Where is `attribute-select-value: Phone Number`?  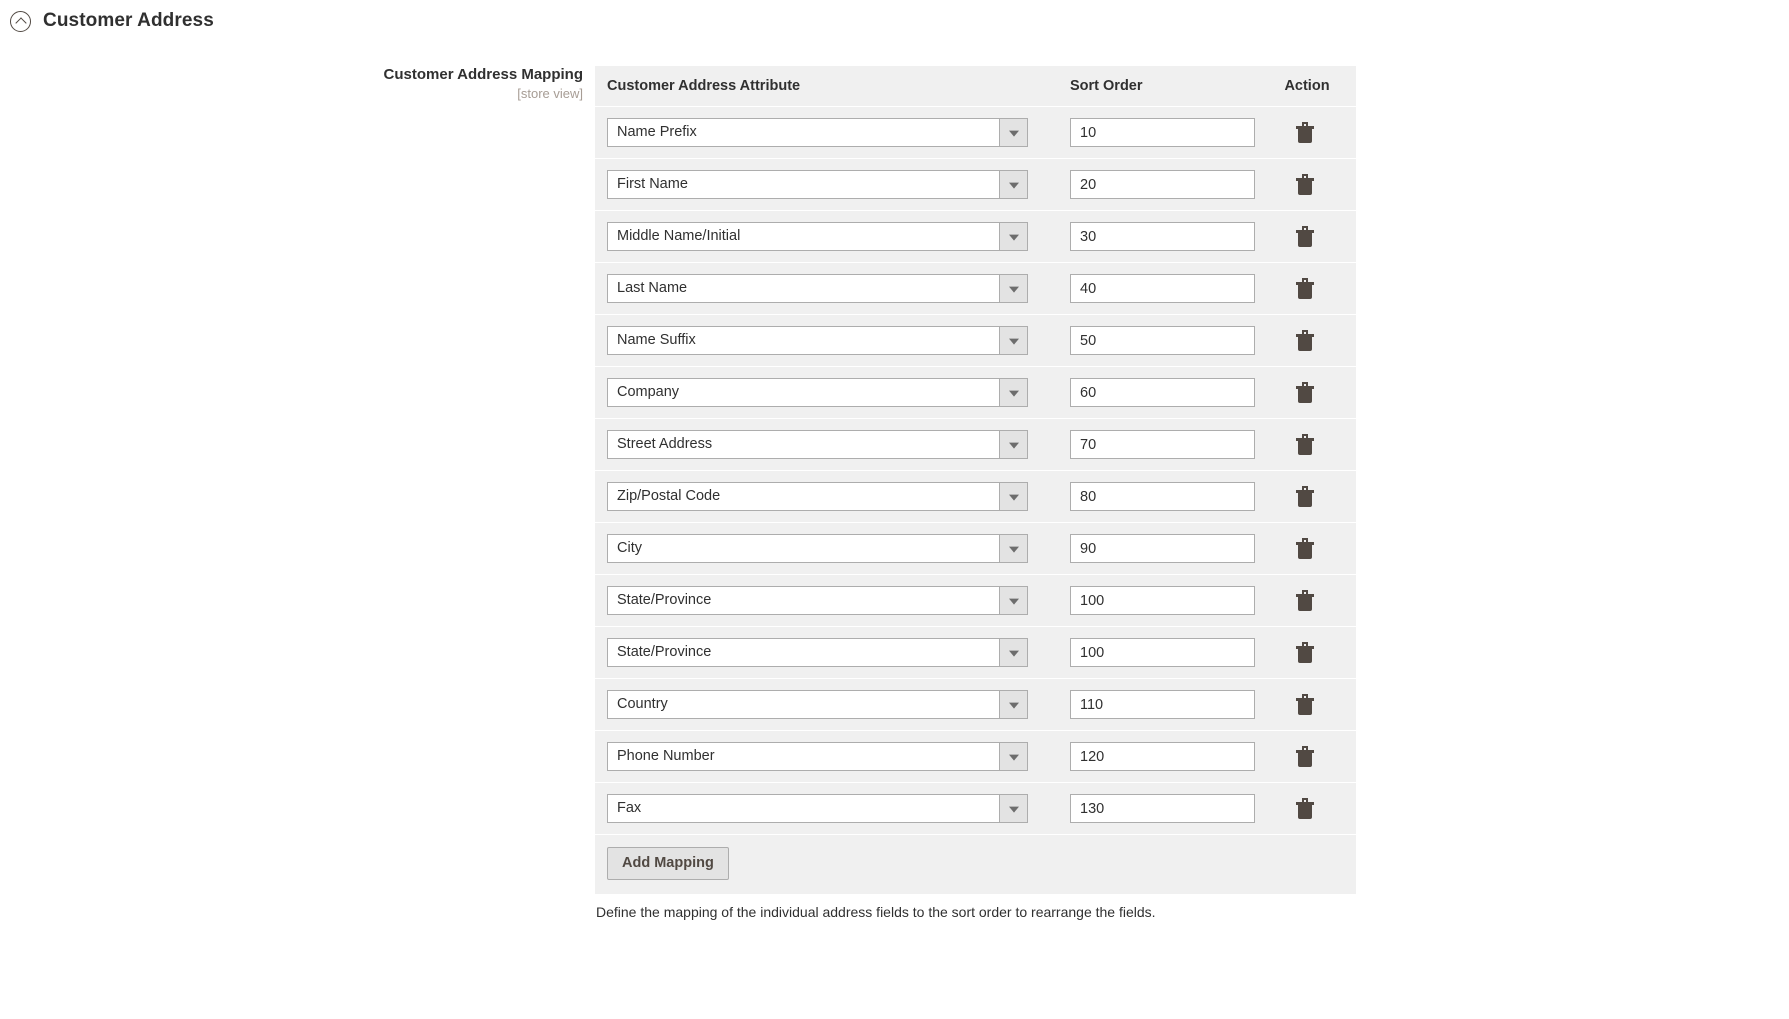 attribute-select-value: Phone Number is located at coordinates (666, 756).